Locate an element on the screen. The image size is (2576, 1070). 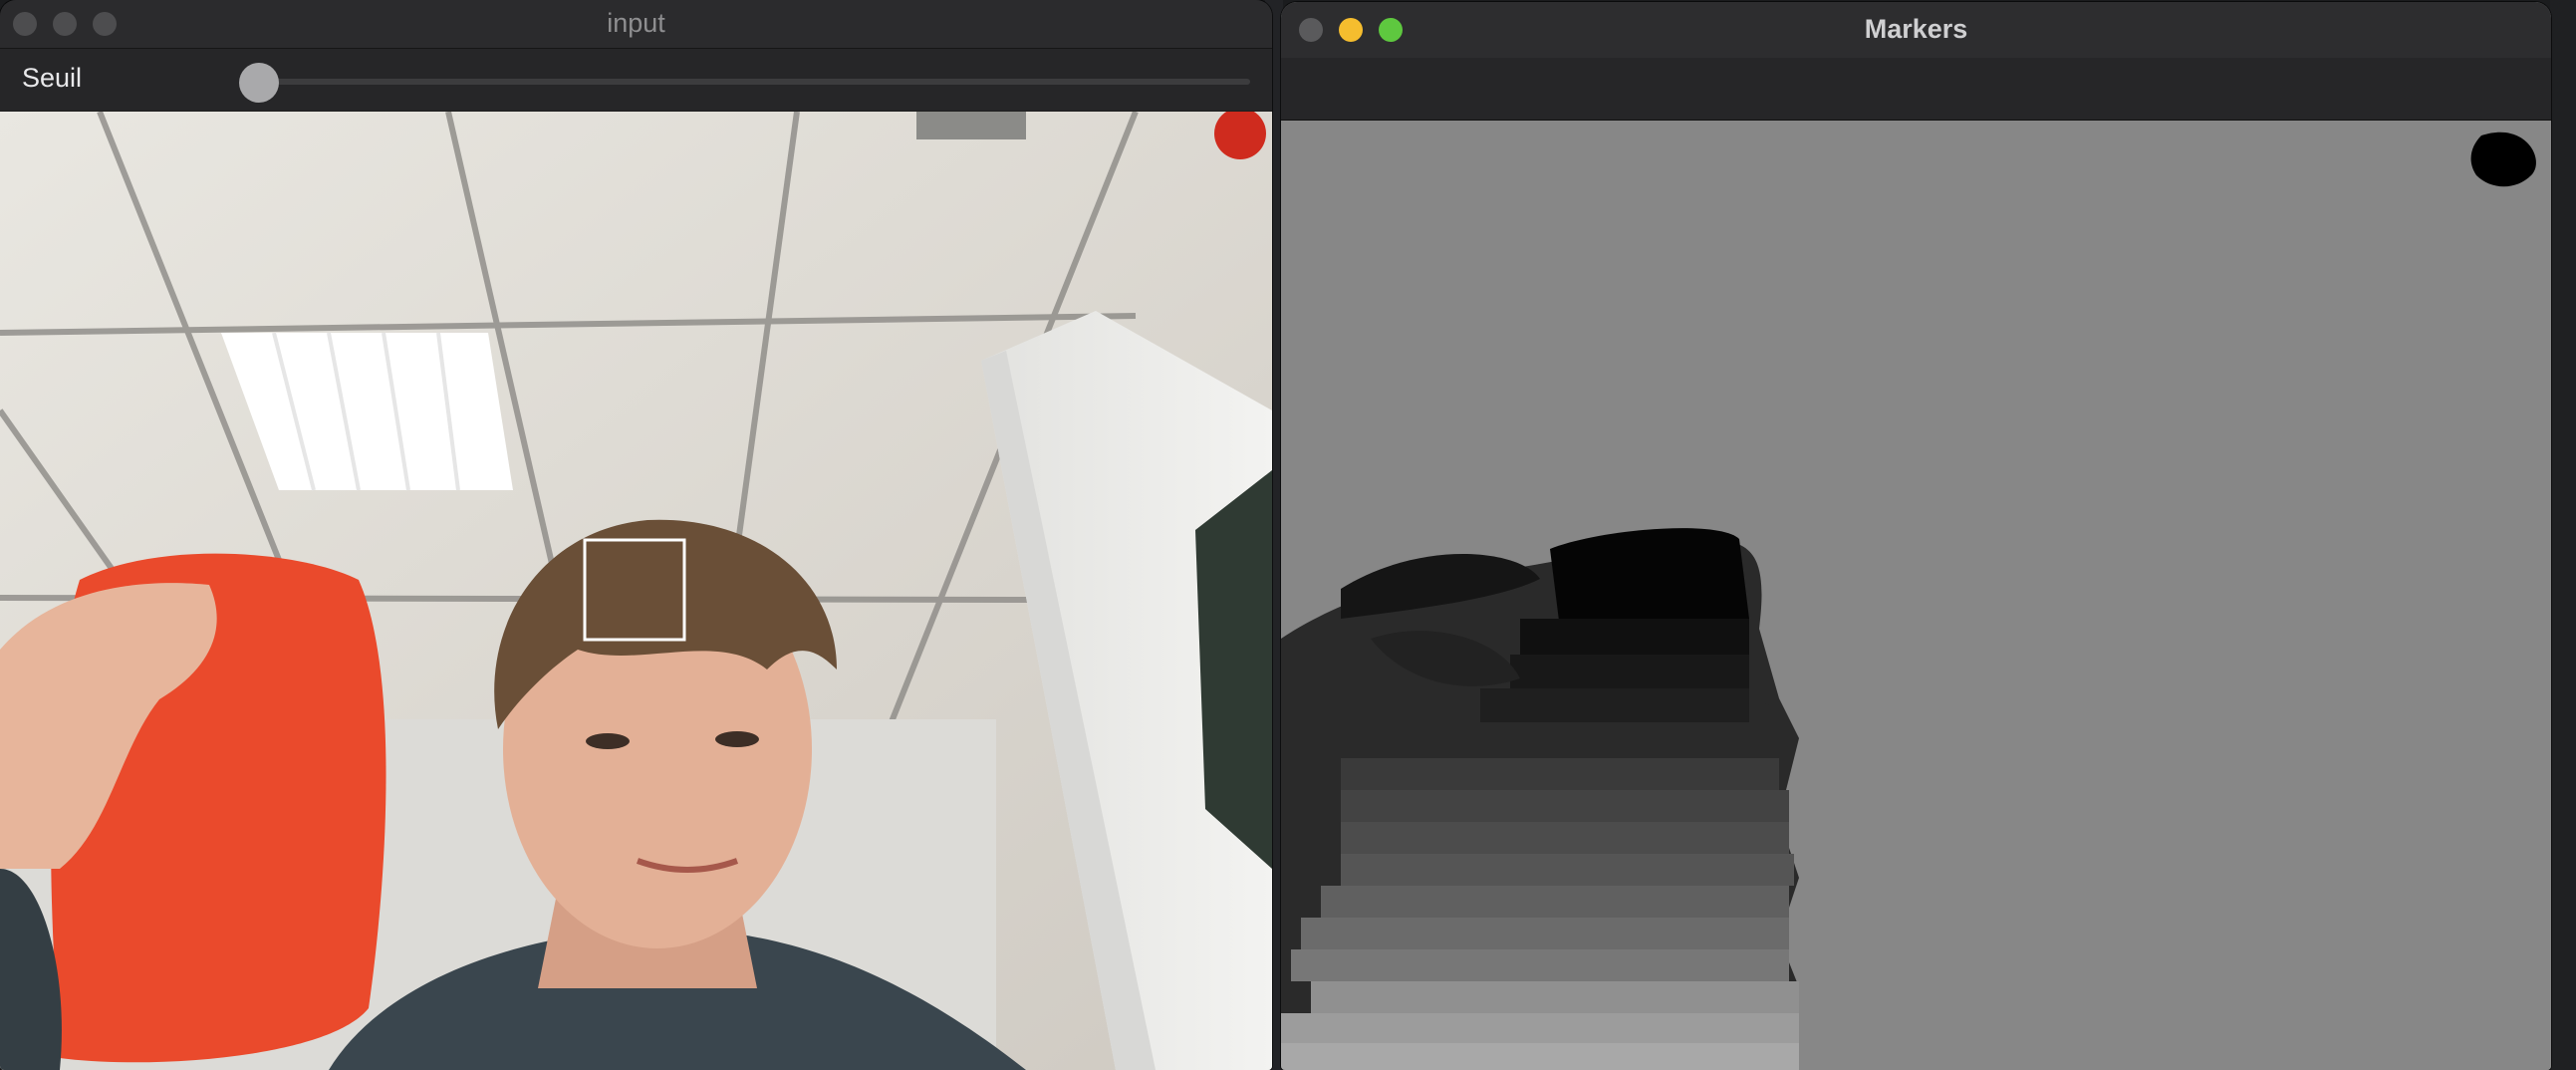
background-terminal-right is located at coordinates (2563, 535).